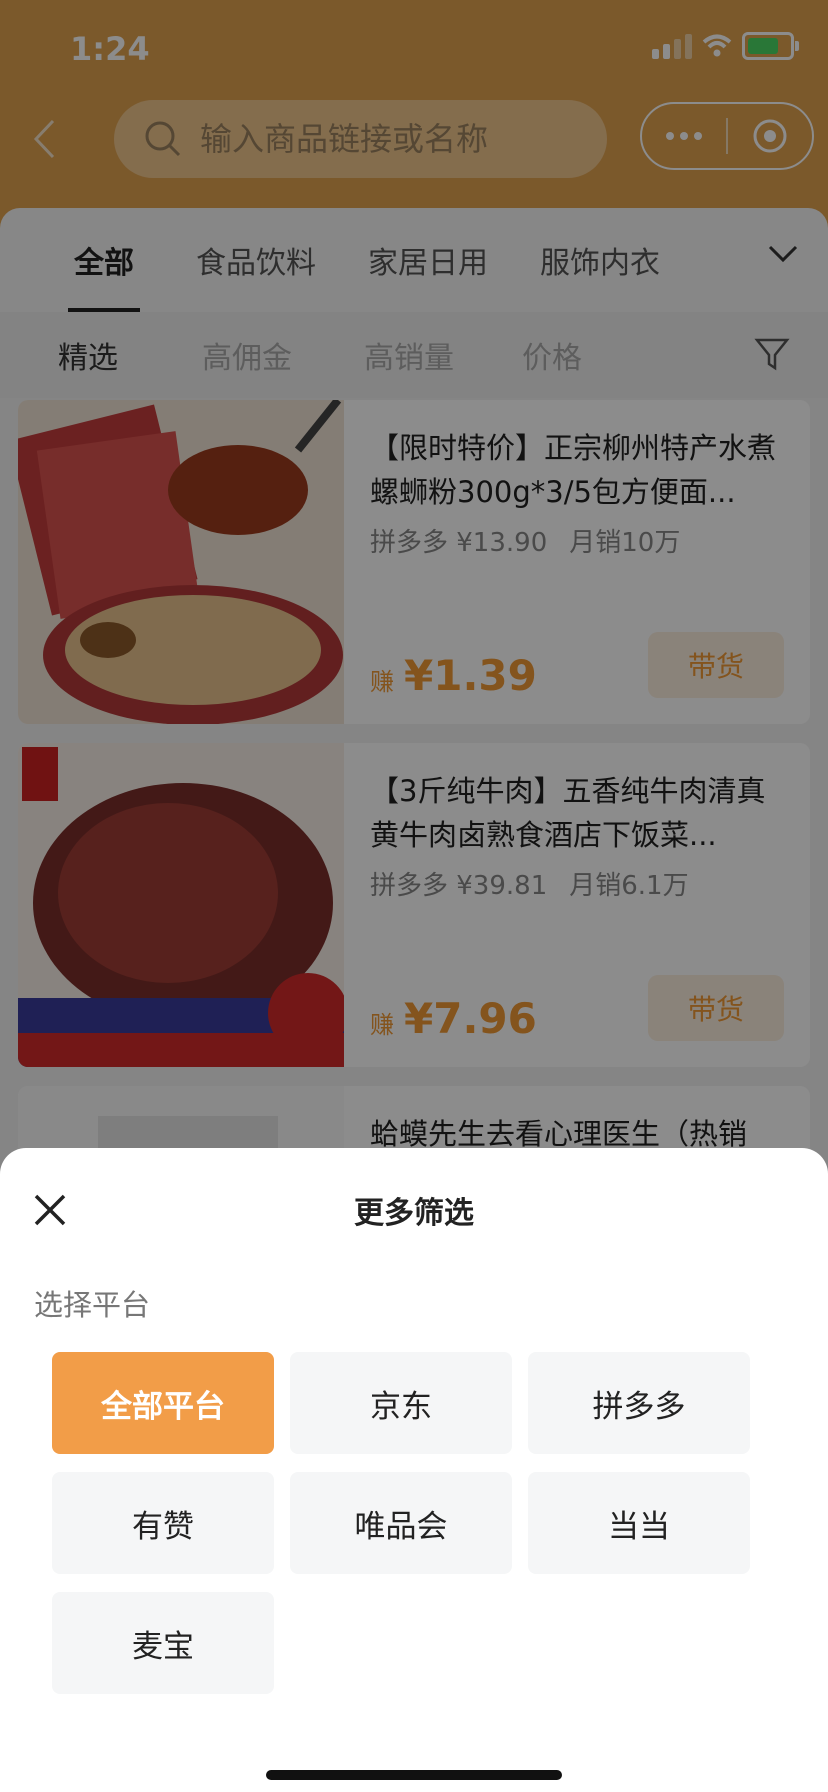 The height and width of the screenshot is (1792, 828). Describe the element at coordinates (163, 1643) in the screenshot. I see `platform-maibao: 麦宝` at that location.